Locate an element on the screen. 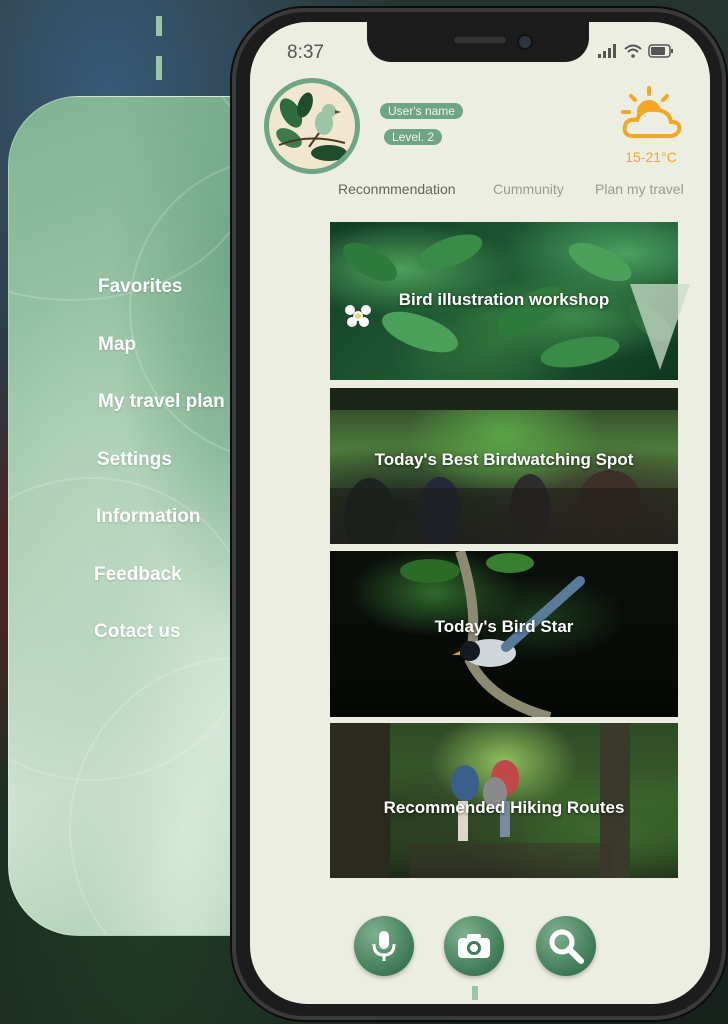 The width and height of the screenshot is (728, 1024). signal-icon is located at coordinates (607, 51).